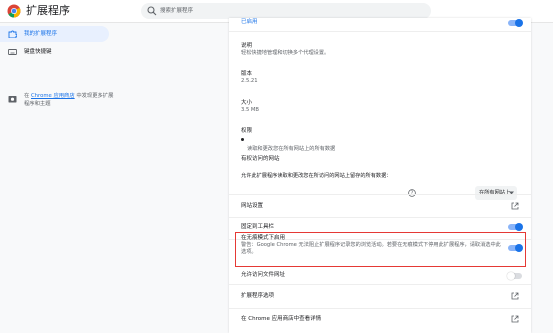 The height and width of the screenshot is (333, 553). I want to click on page-title: 扩展程序, so click(48, 10).